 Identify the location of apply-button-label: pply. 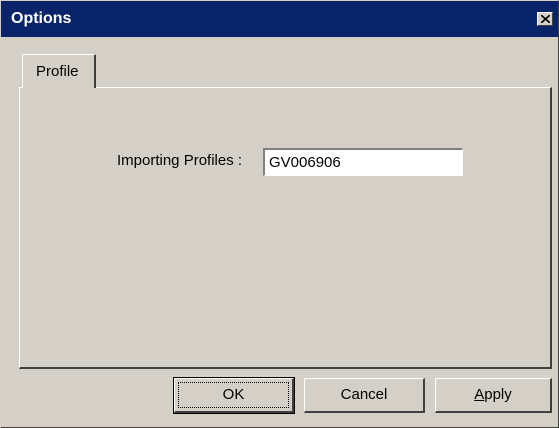
(498, 394).